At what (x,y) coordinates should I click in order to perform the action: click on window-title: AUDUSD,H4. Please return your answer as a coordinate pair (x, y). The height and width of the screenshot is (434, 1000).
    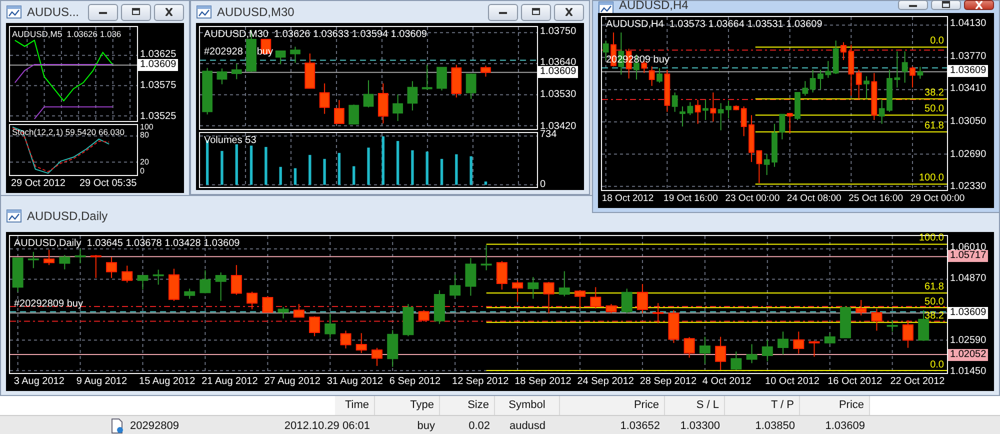
    Looking at the image, I should click on (653, 6).